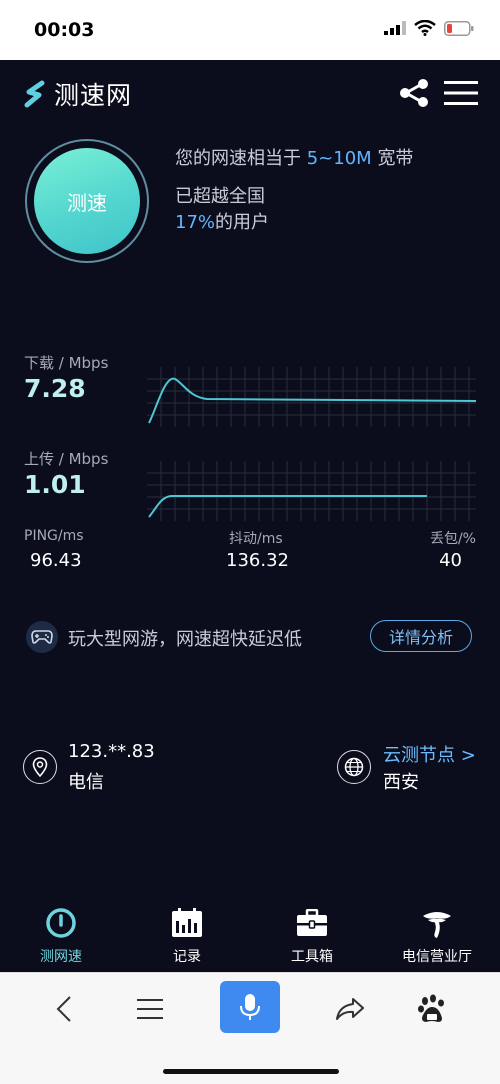 The height and width of the screenshot is (1084, 500). I want to click on toolbox-icon, so click(312, 922).